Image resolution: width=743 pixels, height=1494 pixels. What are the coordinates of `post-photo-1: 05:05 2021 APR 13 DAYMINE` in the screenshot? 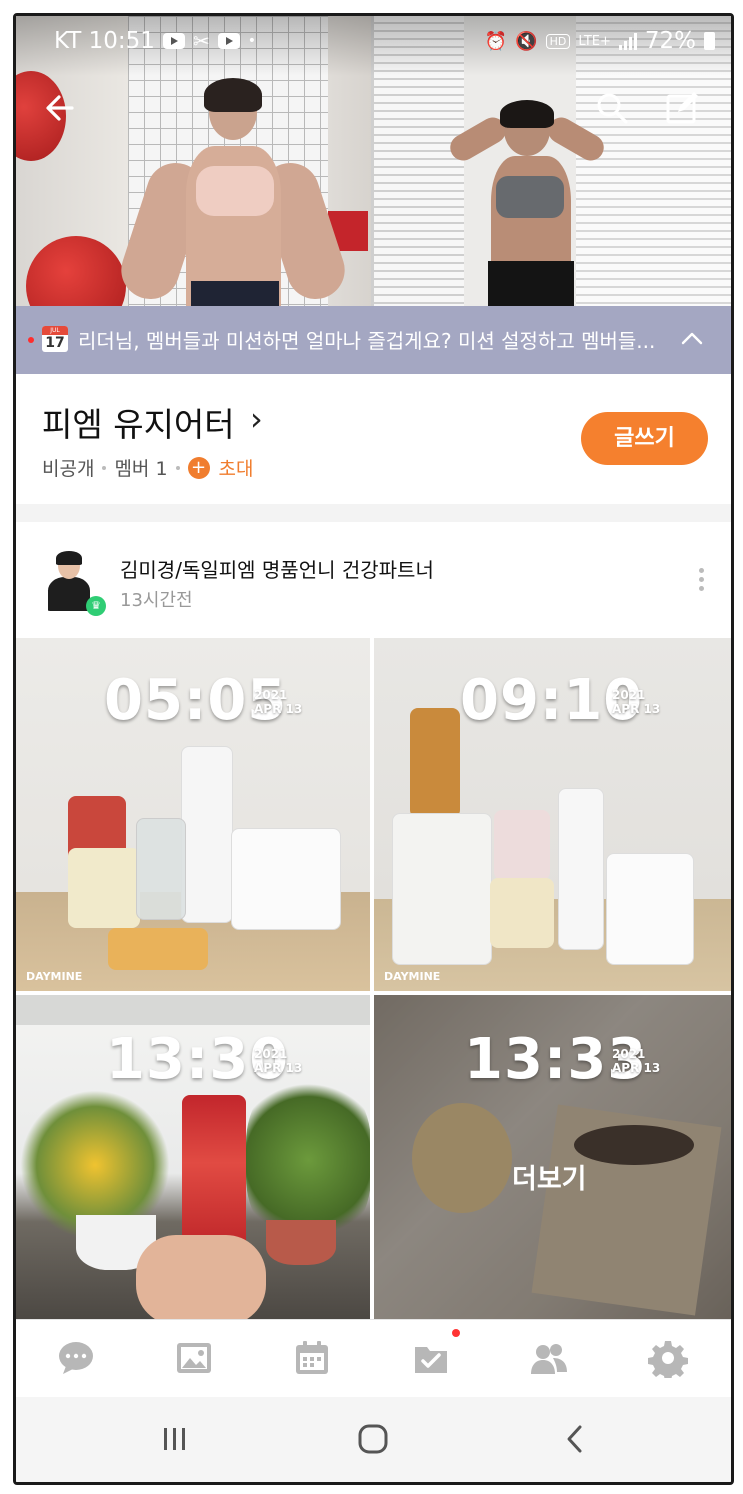 It's located at (193, 814).